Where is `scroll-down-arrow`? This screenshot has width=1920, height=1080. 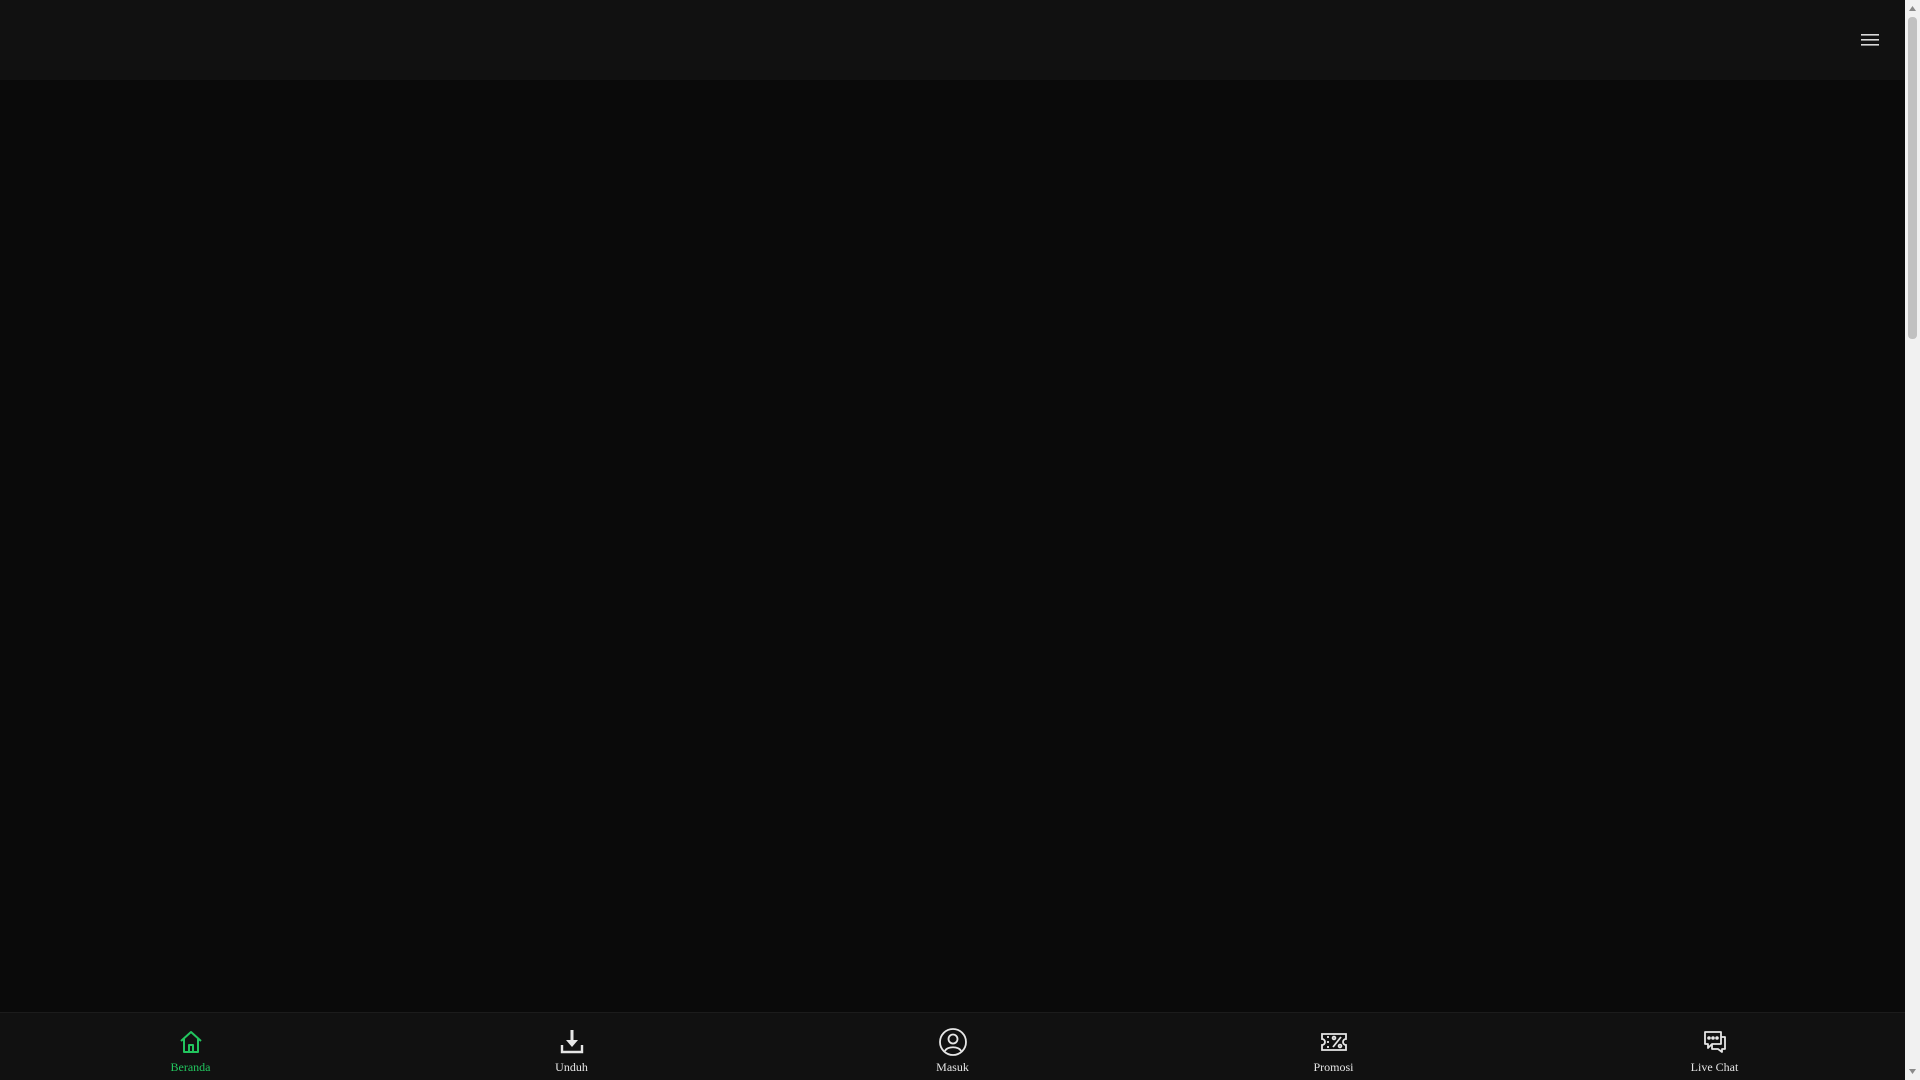
scroll-down-arrow is located at coordinates (1912, 1071).